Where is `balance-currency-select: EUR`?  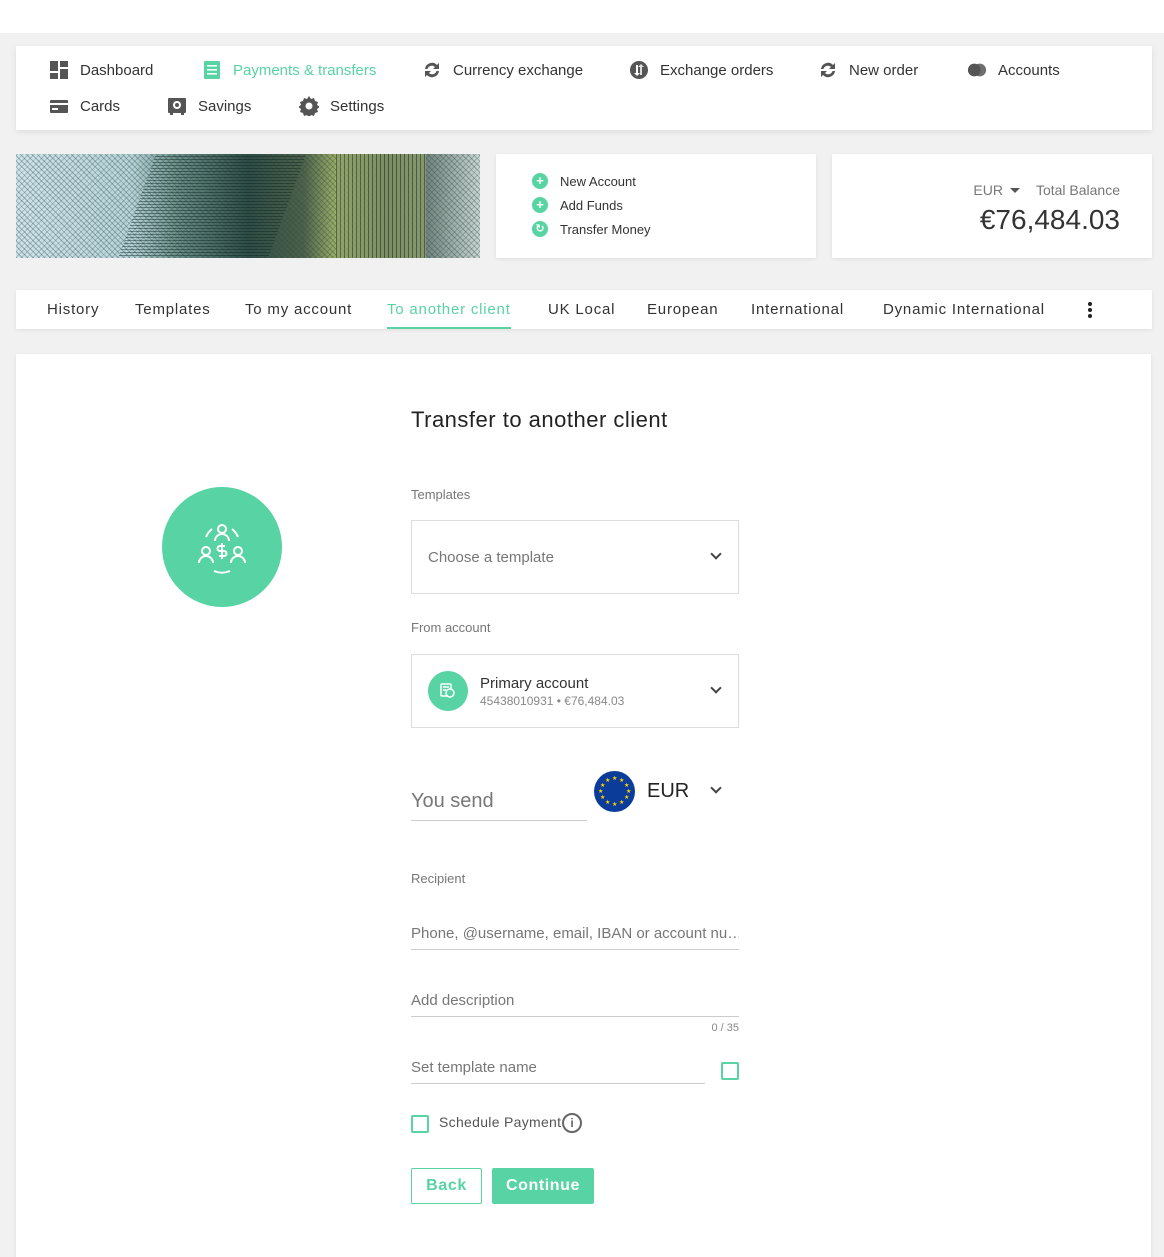
balance-currency-select: EUR is located at coordinates (996, 190).